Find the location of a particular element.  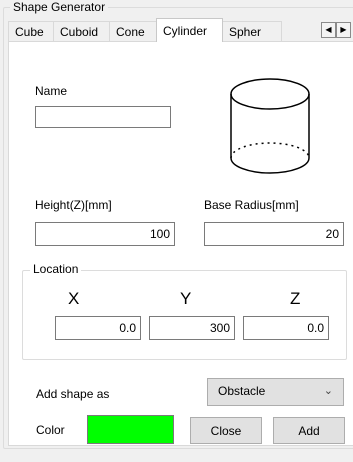

add-shape-selected: Obstacle is located at coordinates (242, 391).